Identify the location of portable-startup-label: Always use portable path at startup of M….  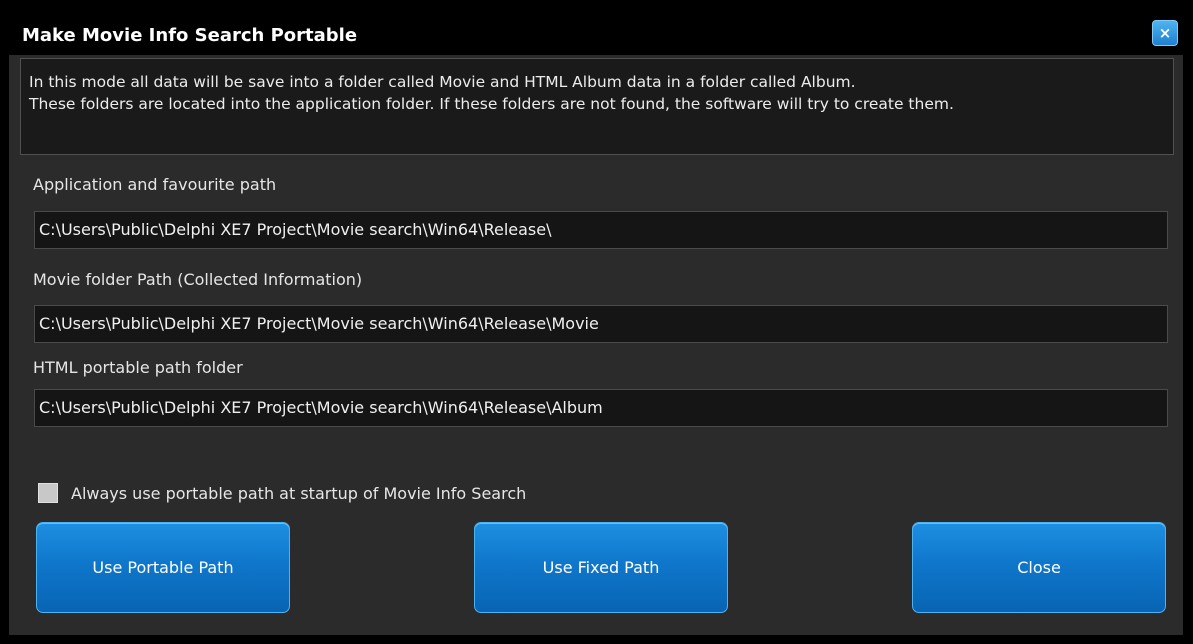
(298, 493).